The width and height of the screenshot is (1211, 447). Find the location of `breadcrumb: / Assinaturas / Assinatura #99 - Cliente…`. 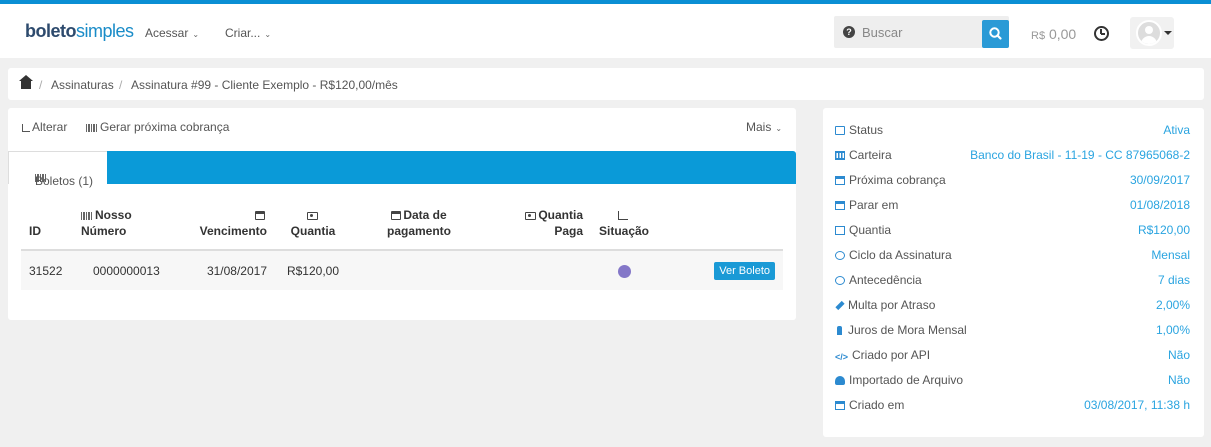

breadcrumb: / Assinaturas / Assinatura #99 - Cliente… is located at coordinates (606, 84).